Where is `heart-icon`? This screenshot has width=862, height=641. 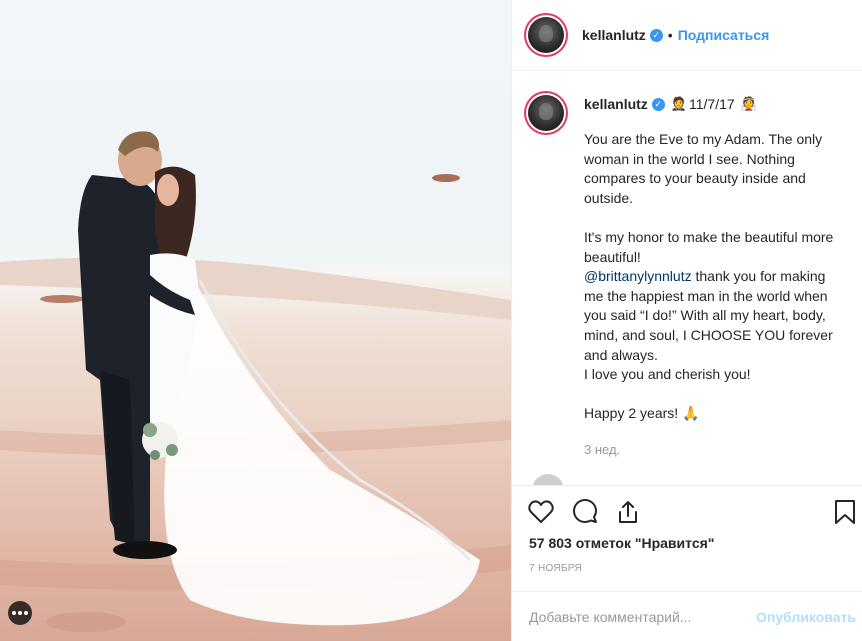 heart-icon is located at coordinates (541, 512).